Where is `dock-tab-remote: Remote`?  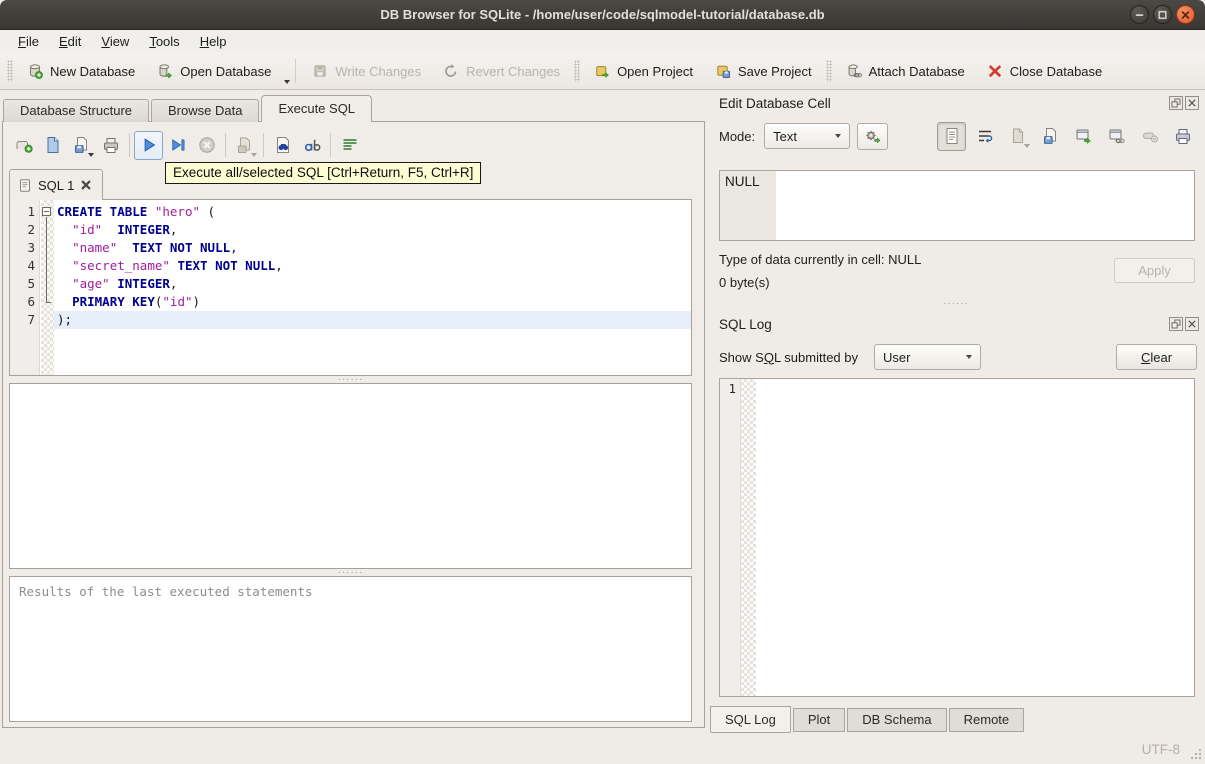
dock-tab-remote: Remote is located at coordinates (986, 720).